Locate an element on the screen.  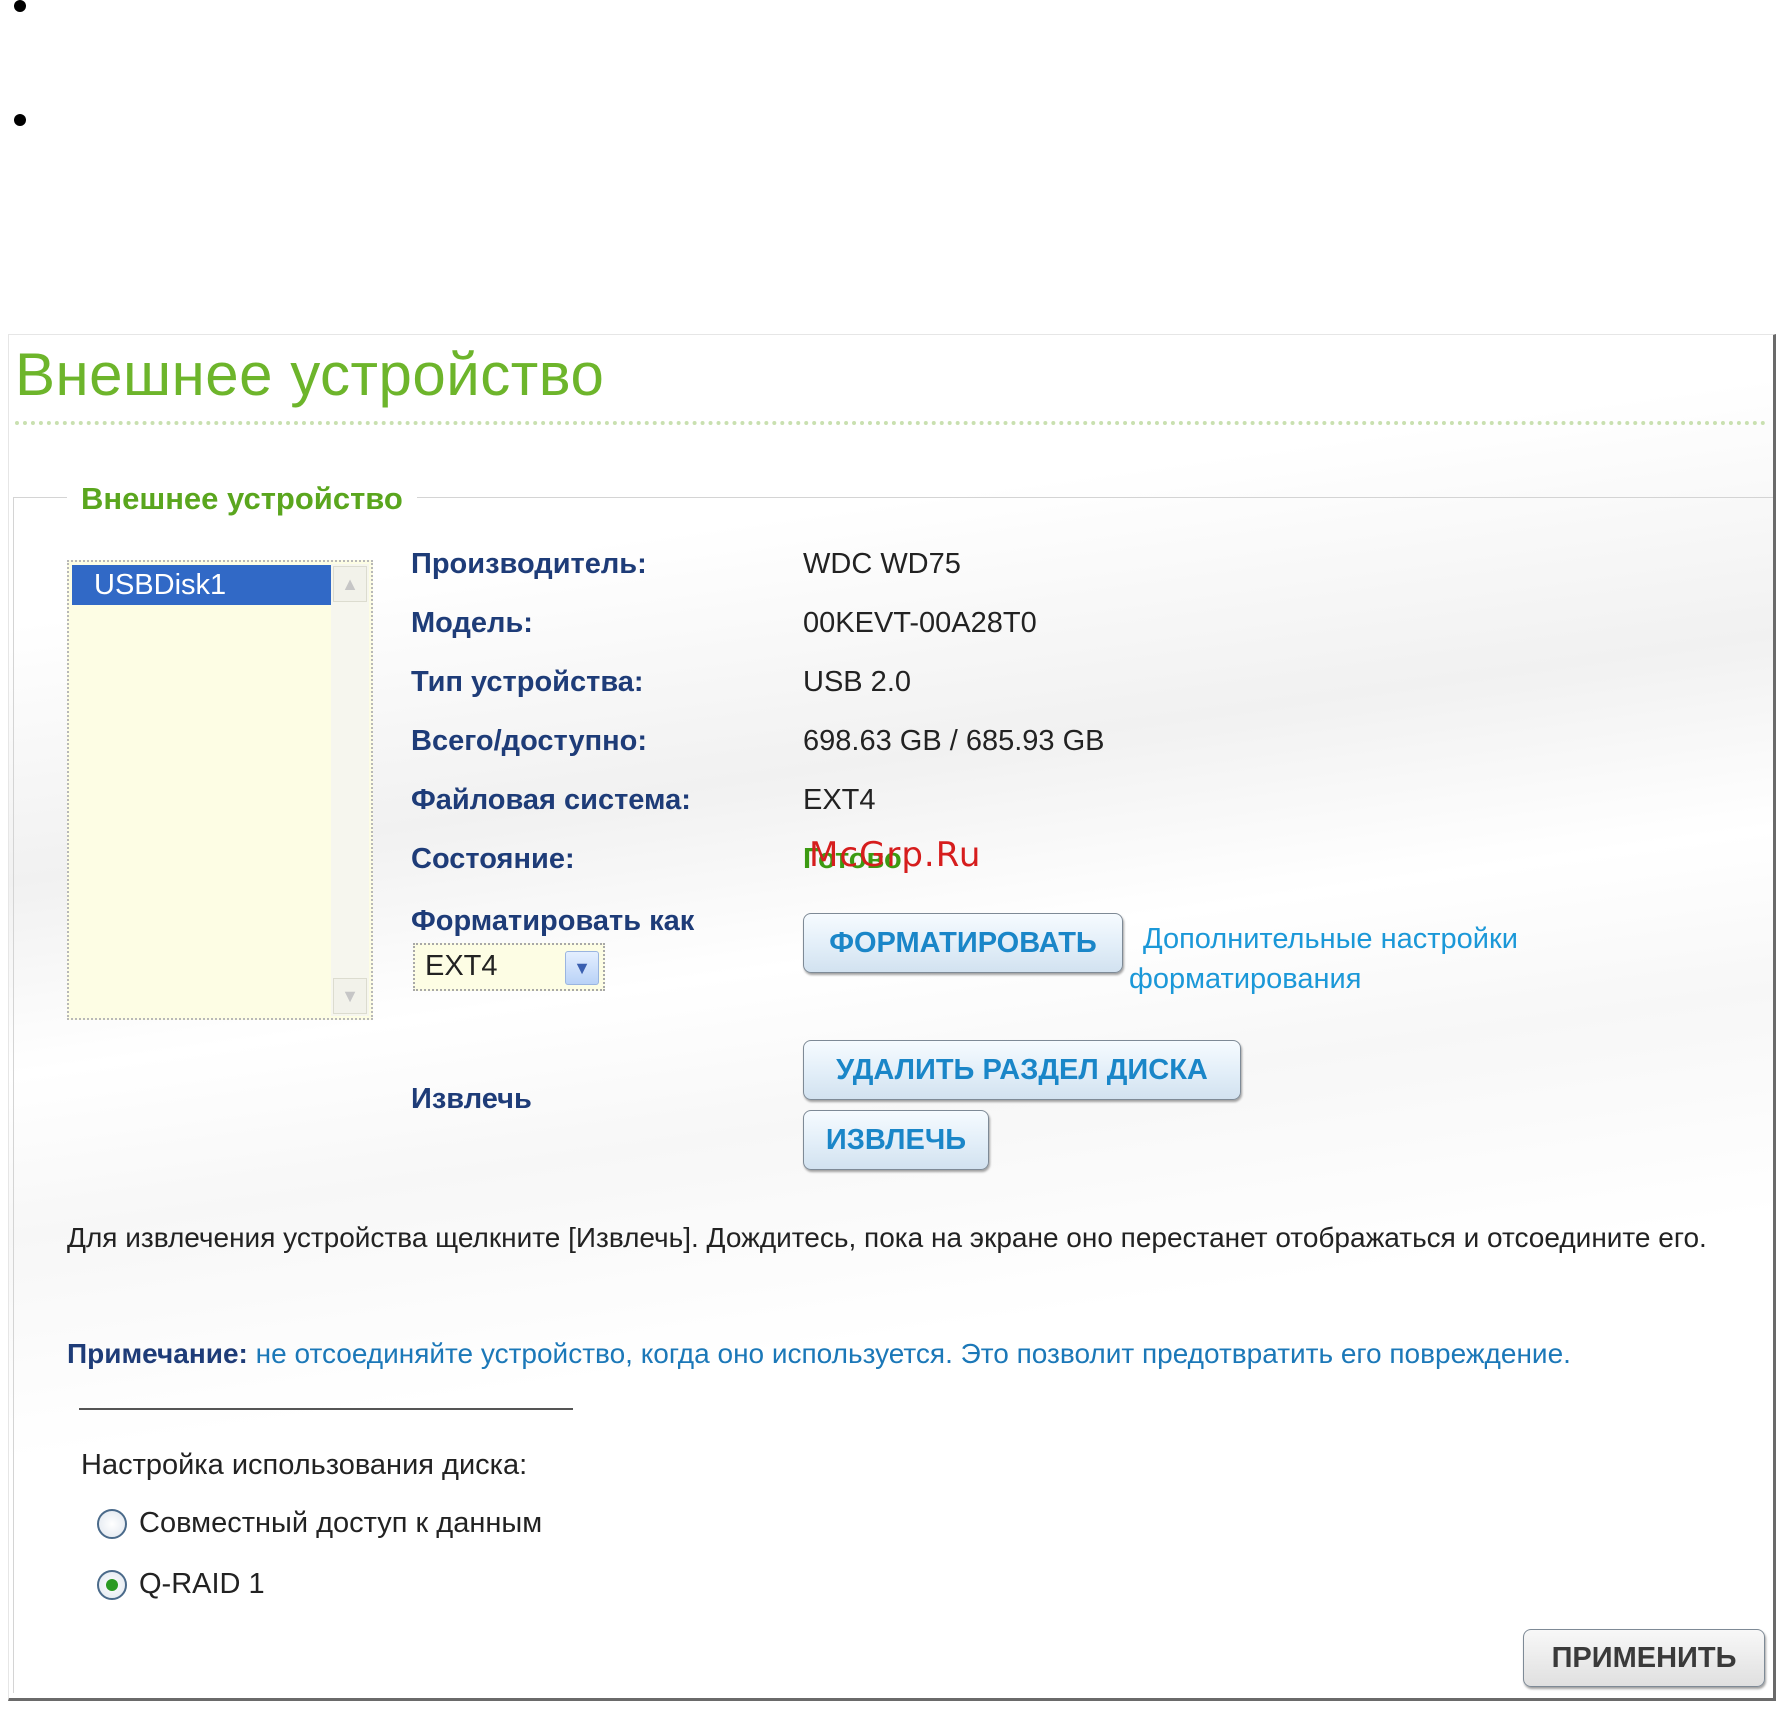
capacity-label: Всего/доступно: is located at coordinates (529, 741).